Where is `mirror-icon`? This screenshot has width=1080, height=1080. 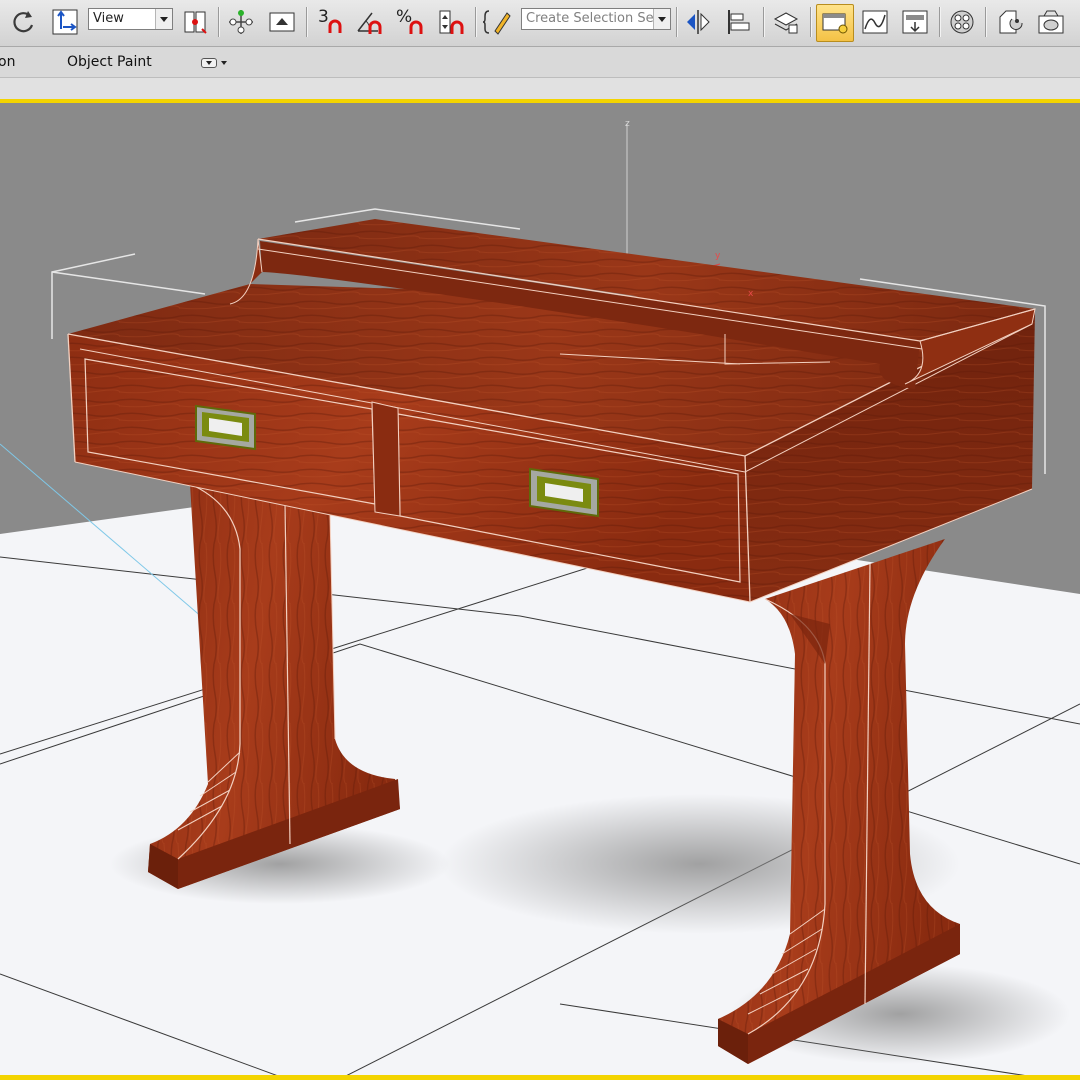 mirror-icon is located at coordinates (698, 22).